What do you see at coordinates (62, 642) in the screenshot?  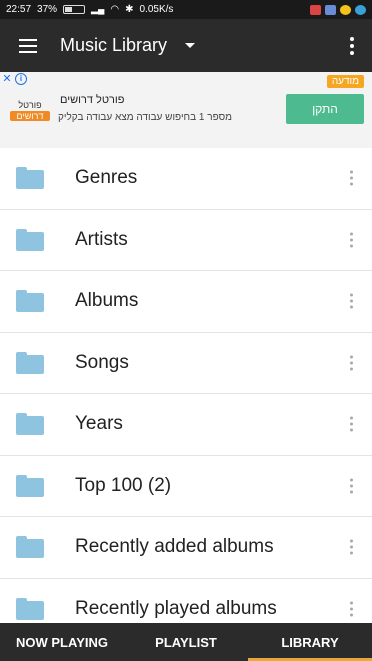 I see `tab-now-playing: NOW PLAYING` at bounding box center [62, 642].